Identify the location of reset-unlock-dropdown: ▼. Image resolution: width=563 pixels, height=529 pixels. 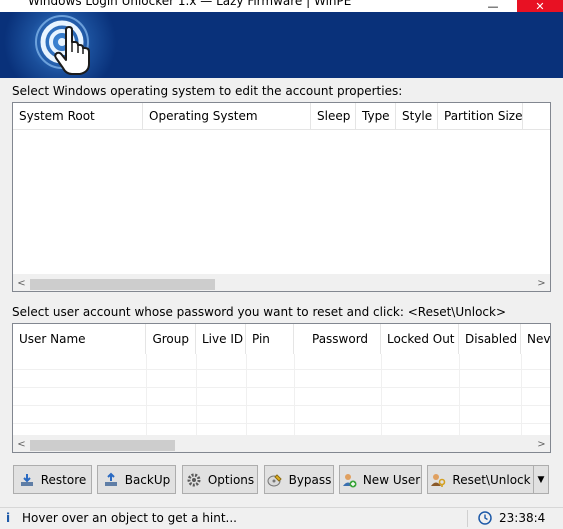
(541, 479).